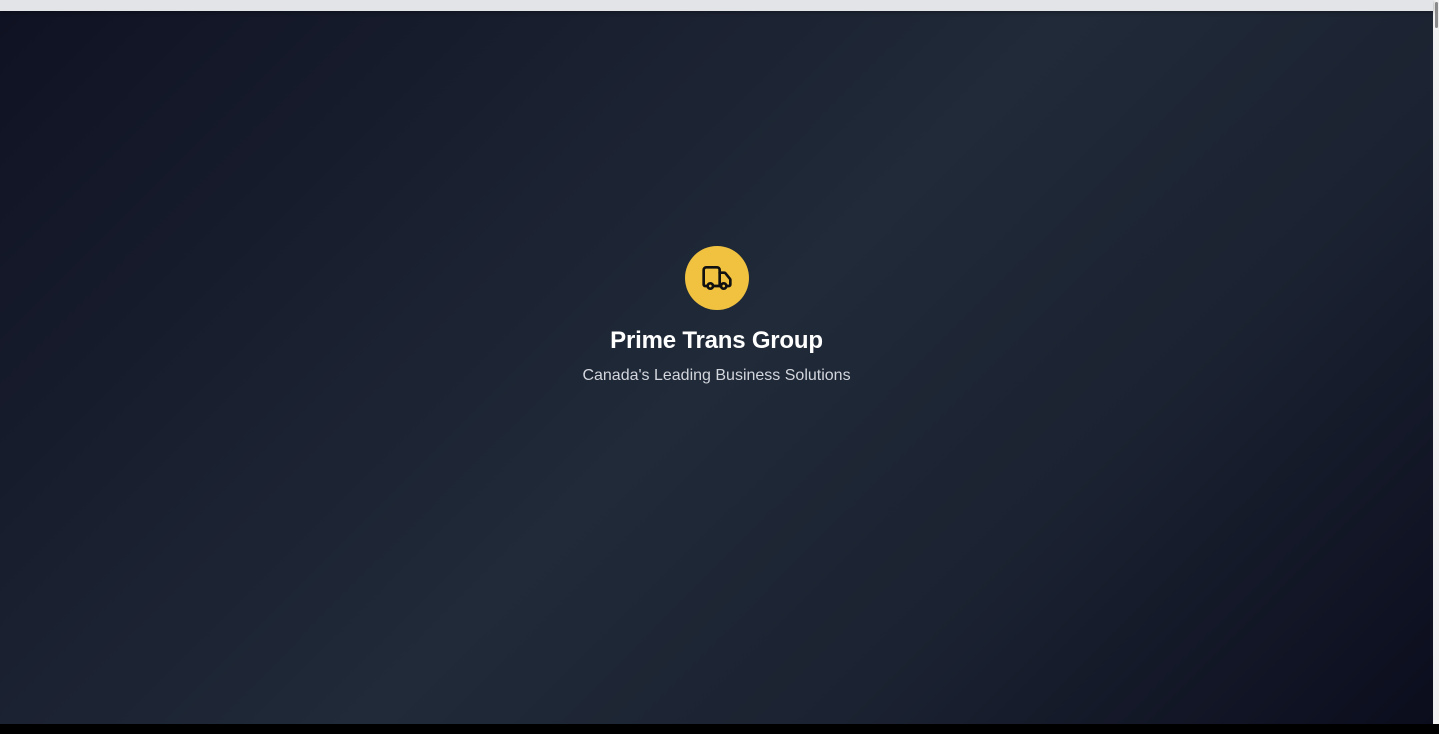 This screenshot has width=1439, height=734. What do you see at coordinates (1436, 15) in the screenshot?
I see `scrollbar-thumb` at bounding box center [1436, 15].